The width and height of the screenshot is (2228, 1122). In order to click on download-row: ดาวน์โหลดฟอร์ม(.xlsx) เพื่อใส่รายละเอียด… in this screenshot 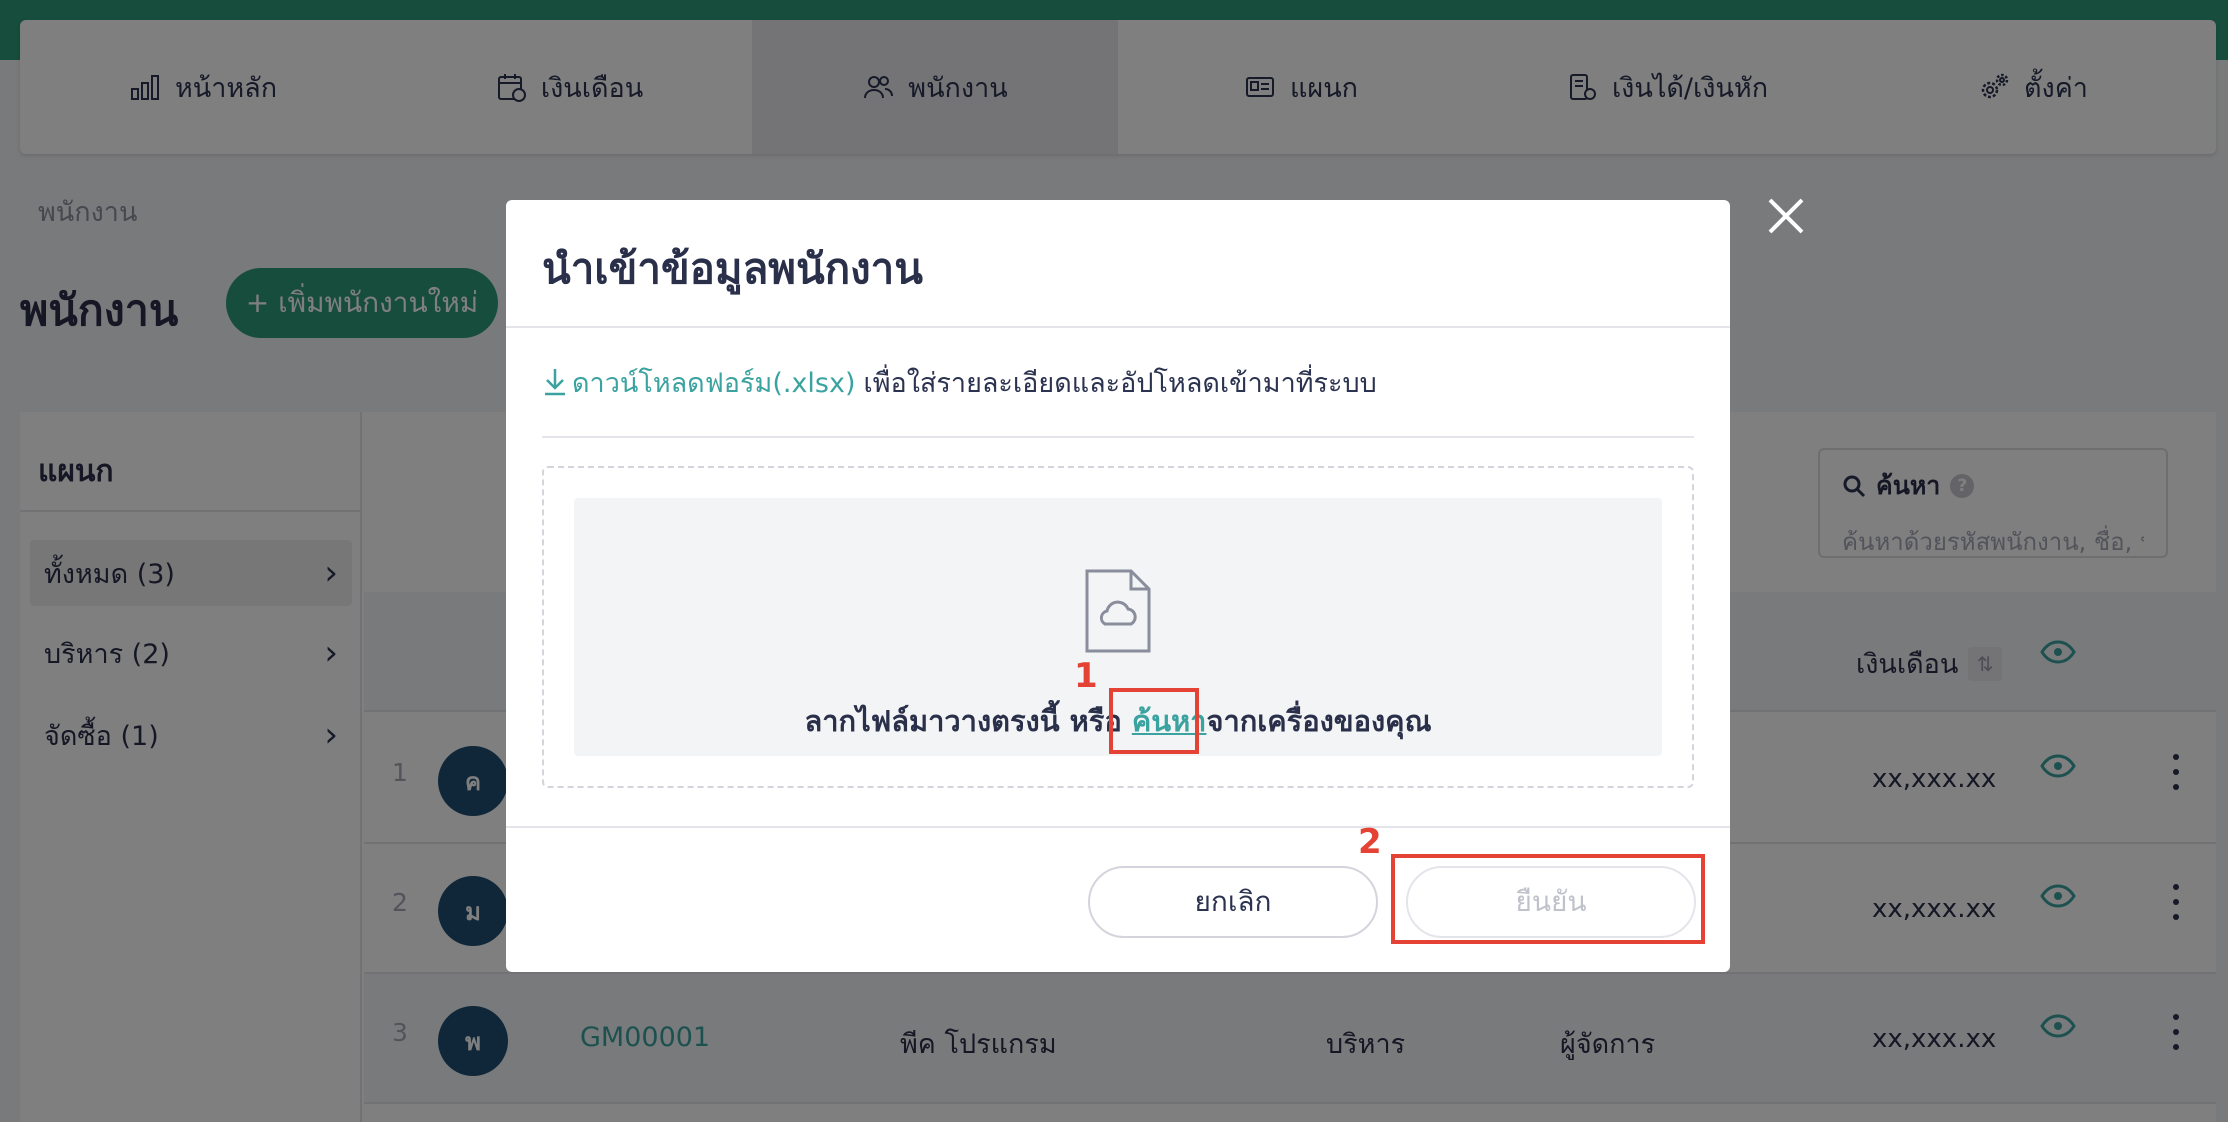, I will do `click(1118, 383)`.